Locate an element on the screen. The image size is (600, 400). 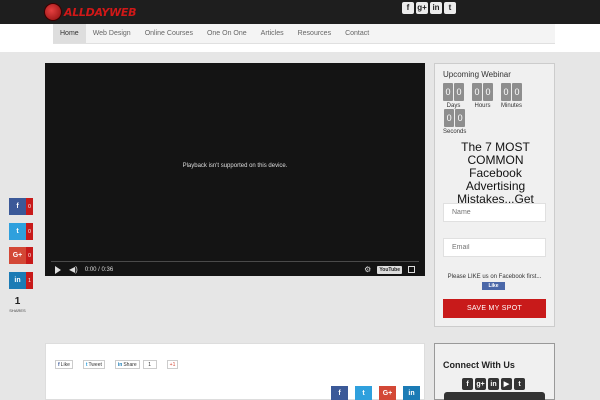
save-my-spot-button: SAVE MY SPOT is located at coordinates (494, 308).